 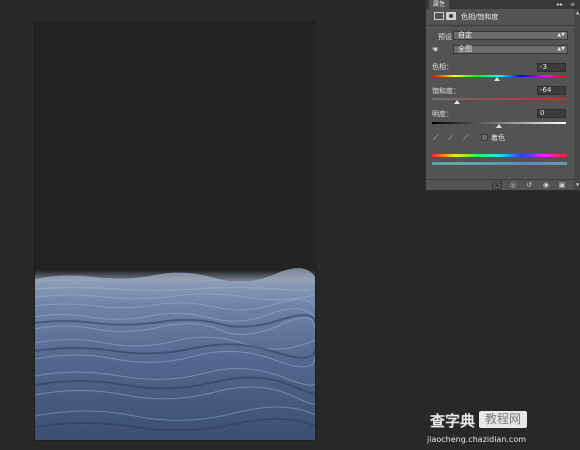 What do you see at coordinates (551, 67) in the screenshot?
I see `hue-value-field: -3` at bounding box center [551, 67].